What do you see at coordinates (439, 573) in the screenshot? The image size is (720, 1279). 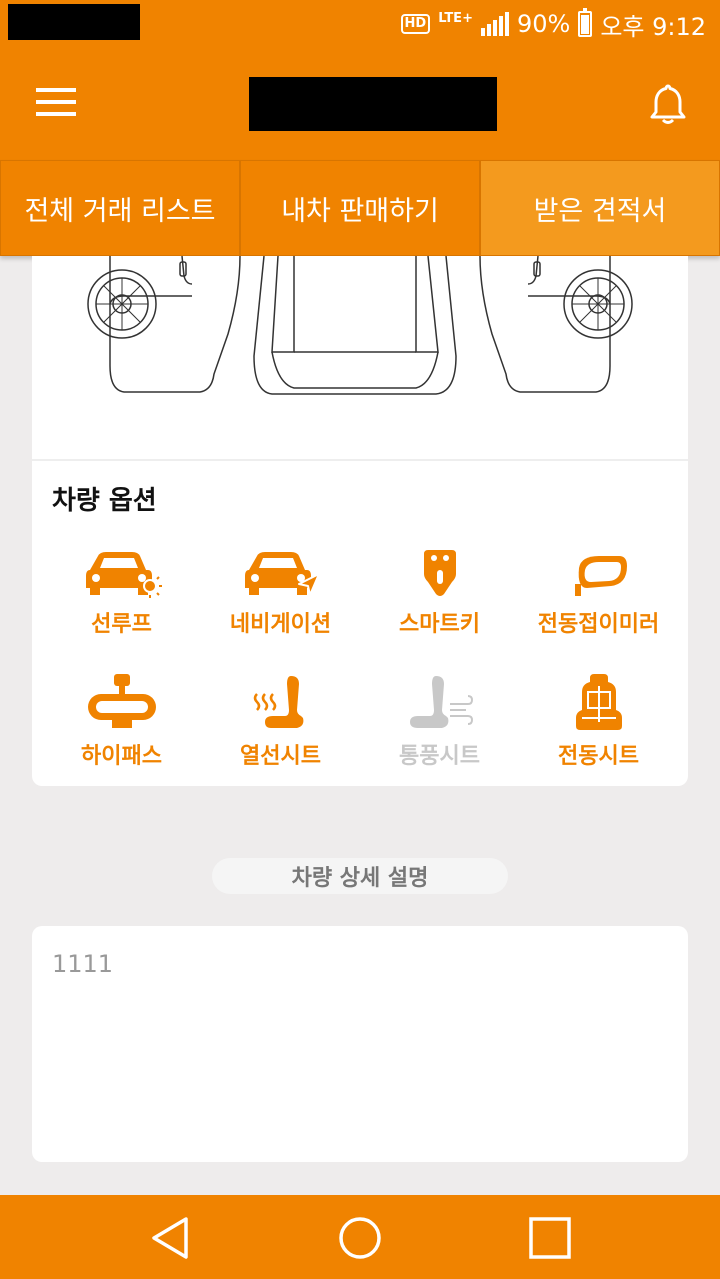 I see `smart-key-icon` at bounding box center [439, 573].